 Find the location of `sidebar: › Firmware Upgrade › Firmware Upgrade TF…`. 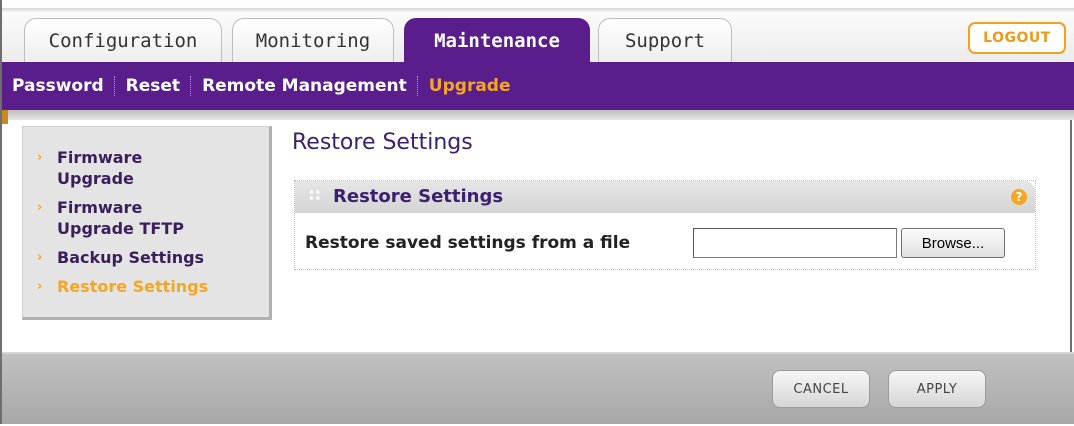

sidebar: › Firmware Upgrade › Firmware Upgrade TF… is located at coordinates (147, 223).